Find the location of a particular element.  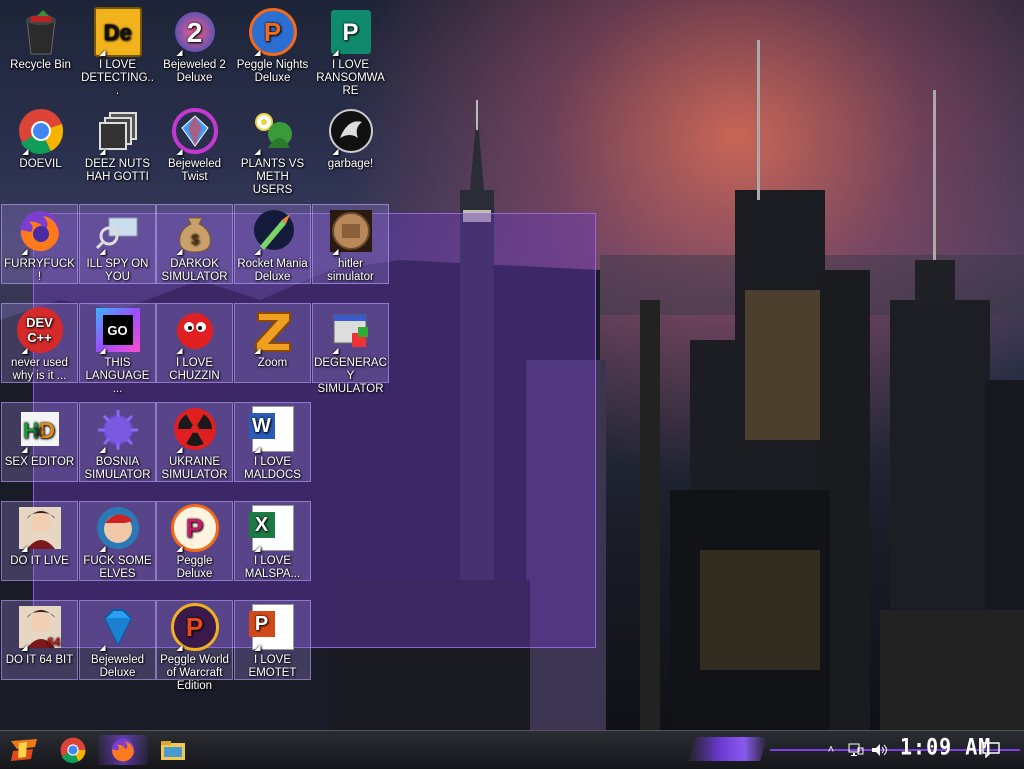

firefox-icon is located at coordinates (123, 750).